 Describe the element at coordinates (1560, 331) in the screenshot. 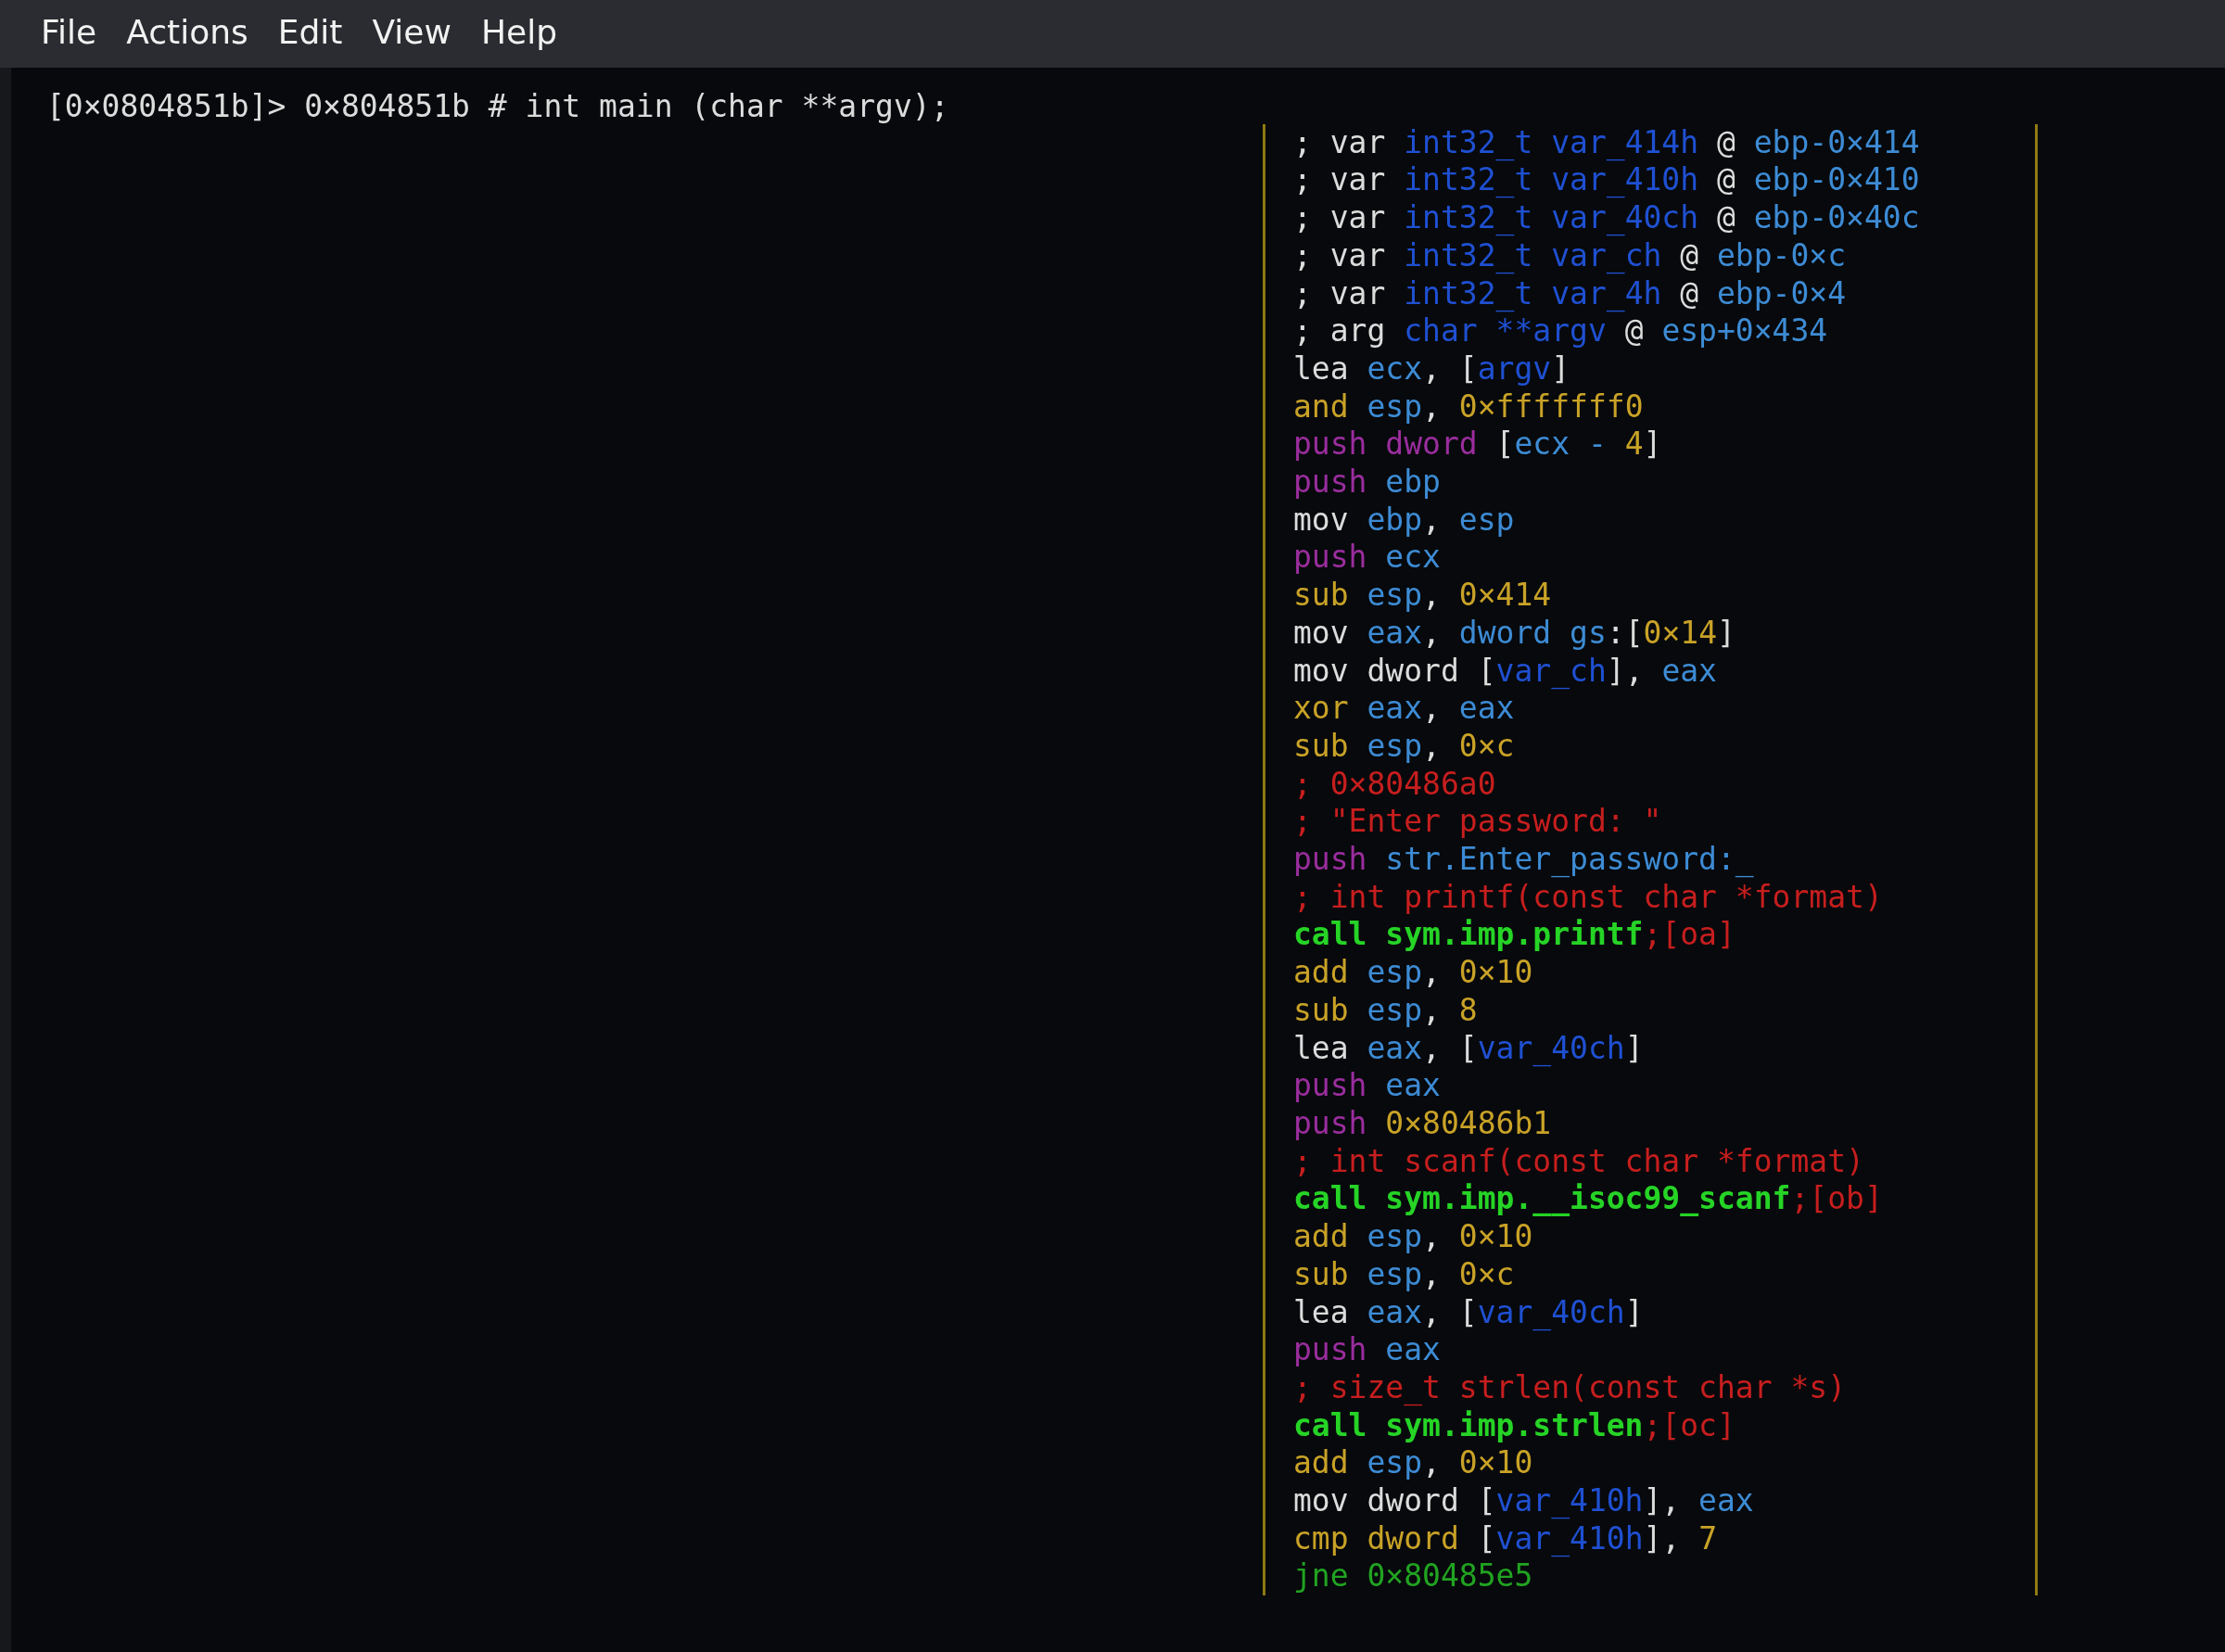

I see `code-line: ; arg char **argv @ esp+0×434` at that location.